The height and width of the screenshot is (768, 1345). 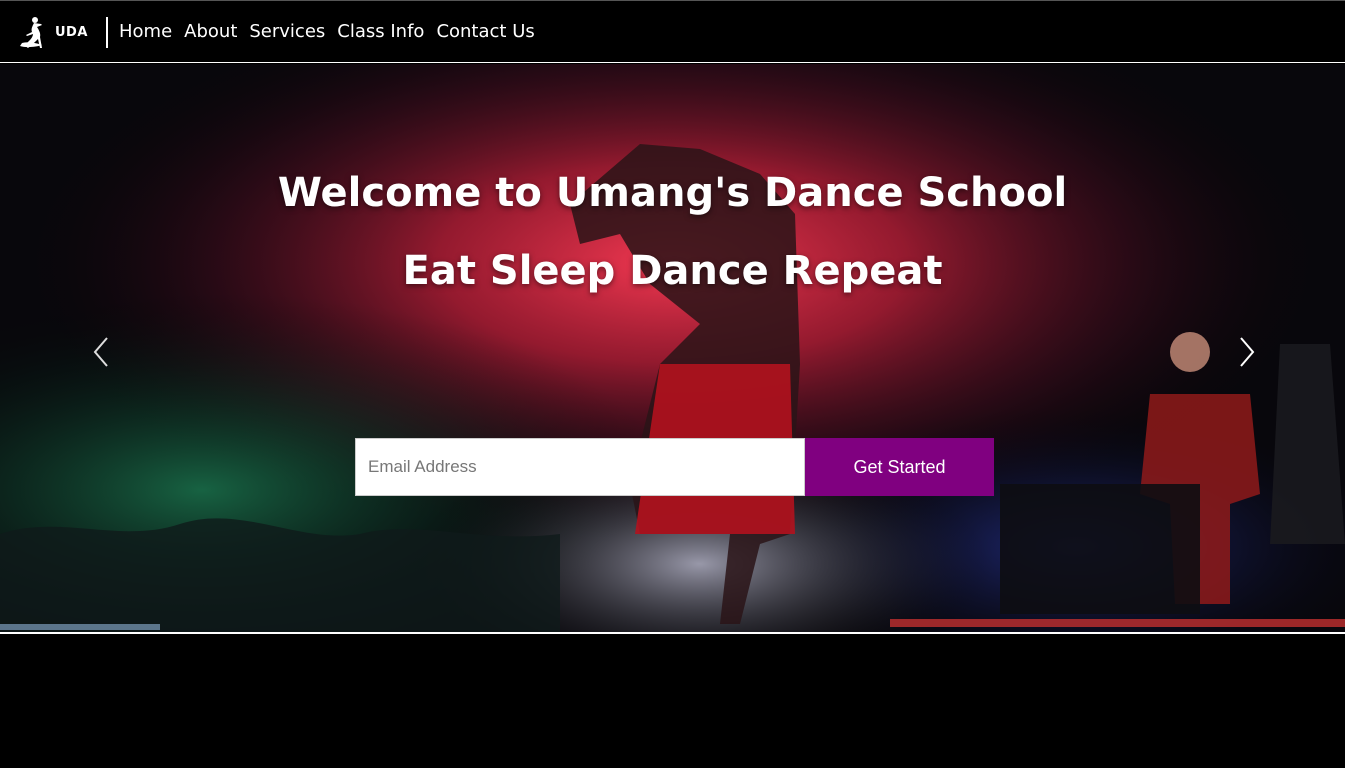 What do you see at coordinates (672, 271) in the screenshot?
I see `hero-subtitle: Eat Sleep Dance Repeat` at bounding box center [672, 271].